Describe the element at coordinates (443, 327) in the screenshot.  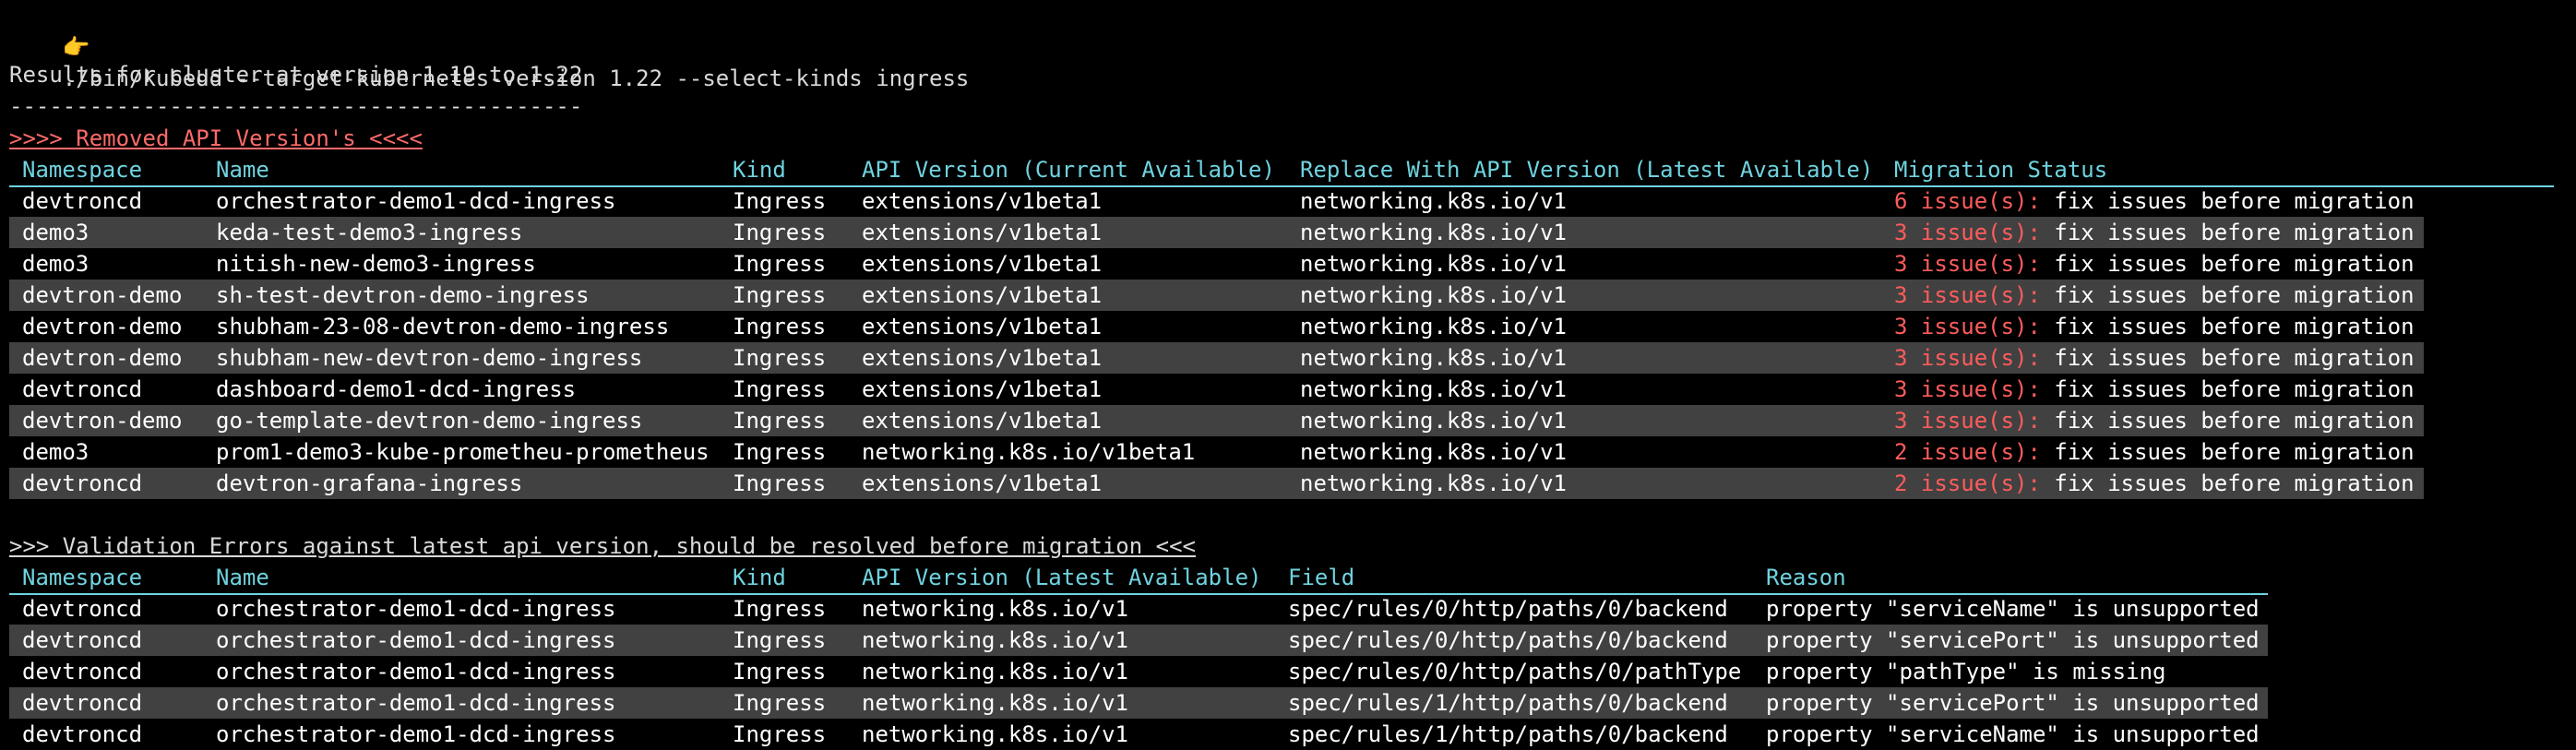
I see `cell-name: shubham-23-08-devtron-demo-ingress` at that location.